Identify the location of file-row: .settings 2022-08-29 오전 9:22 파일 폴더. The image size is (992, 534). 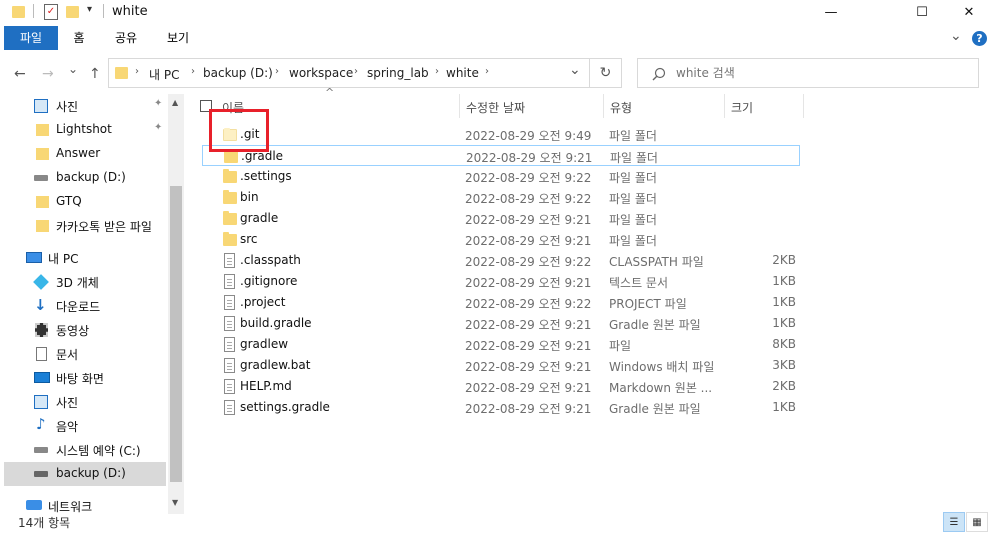
(501, 176).